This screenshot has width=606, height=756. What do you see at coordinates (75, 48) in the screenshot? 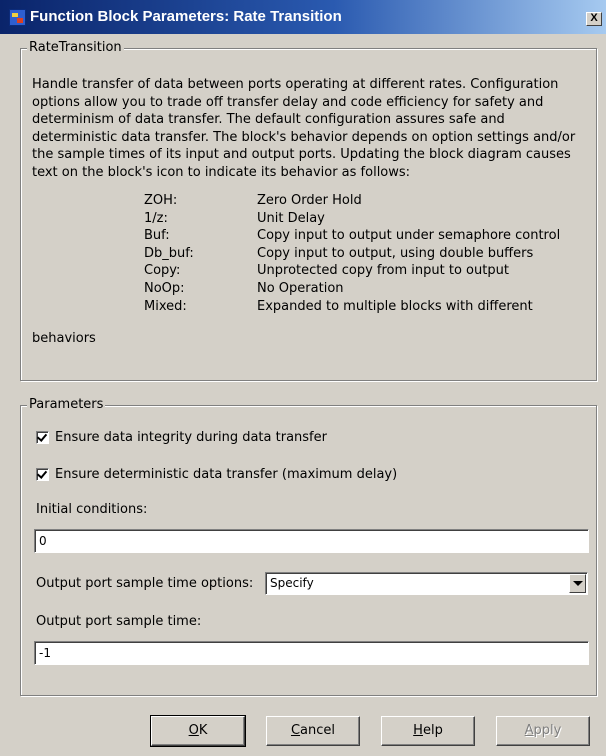
I see `rate-transition-legend: RateTransition` at bounding box center [75, 48].